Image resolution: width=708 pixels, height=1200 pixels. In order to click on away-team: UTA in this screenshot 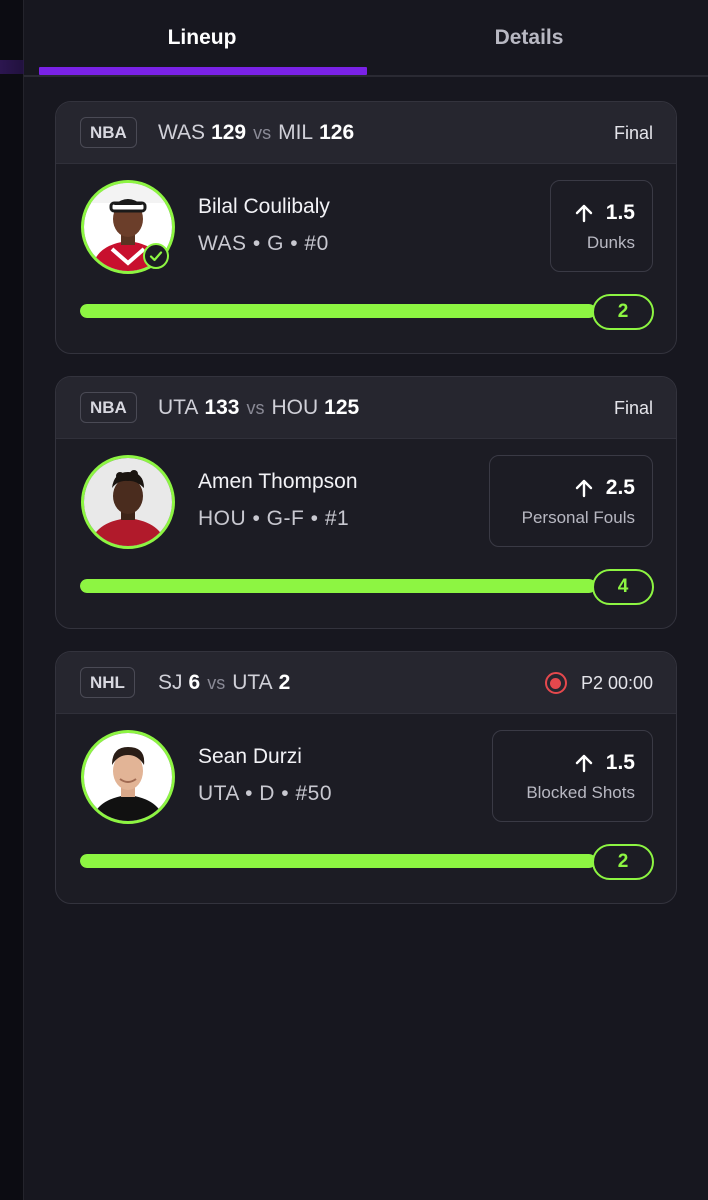, I will do `click(252, 682)`.